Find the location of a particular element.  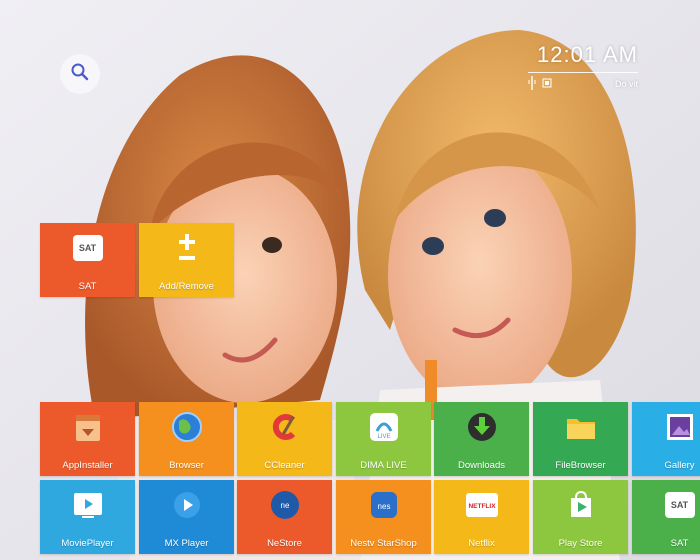

svg-text: NETFLIX is located at coordinates (482, 506).